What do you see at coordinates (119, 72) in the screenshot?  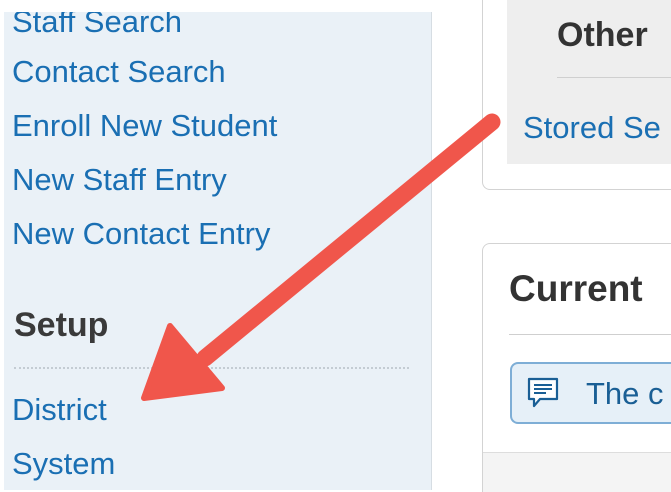 I see `sidebar-link-contact-search: Contact Search` at bounding box center [119, 72].